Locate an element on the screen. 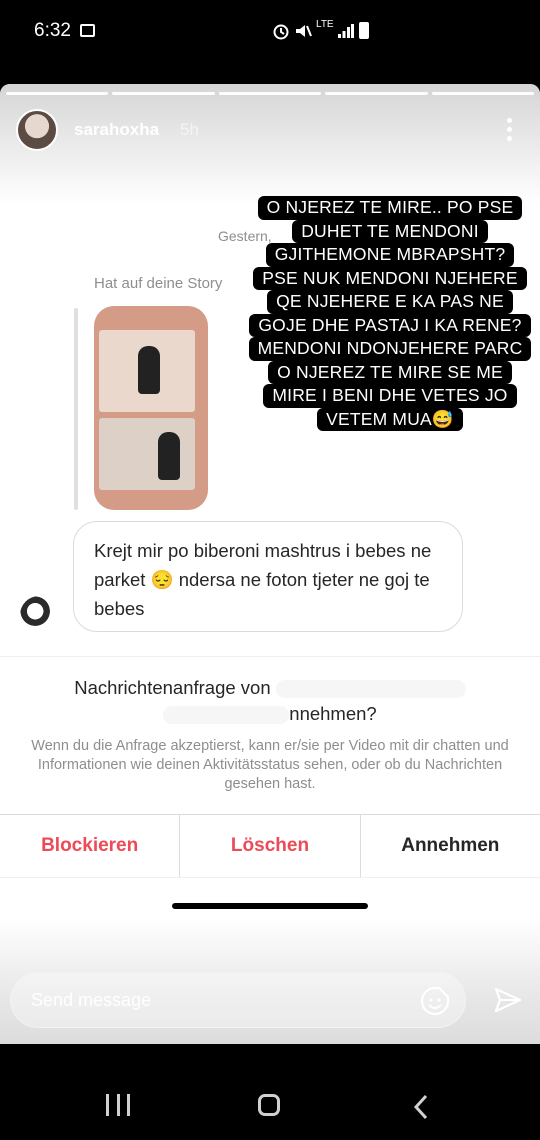  send-message-input is located at coordinates (211, 1000).